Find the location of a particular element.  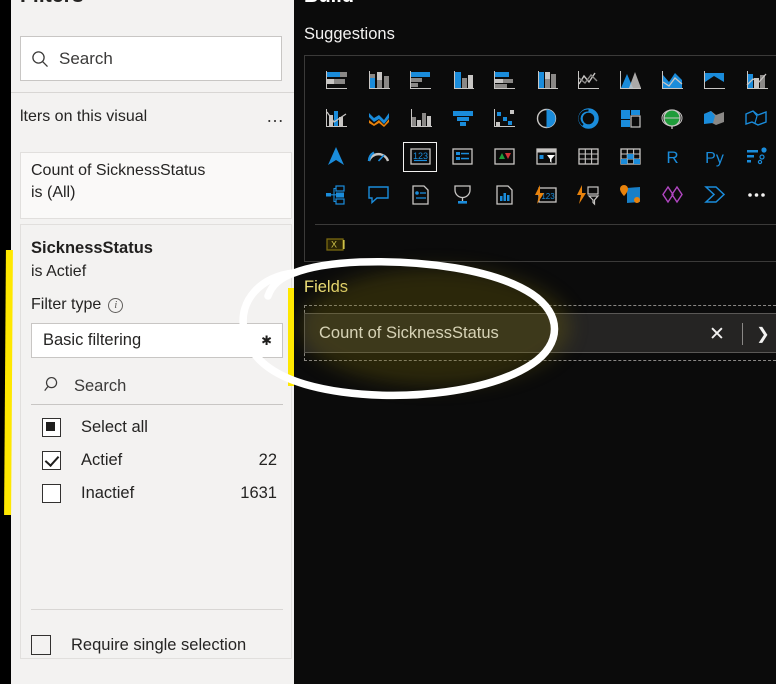

100-stacked-bar-chart-icon is located at coordinates (504, 81).